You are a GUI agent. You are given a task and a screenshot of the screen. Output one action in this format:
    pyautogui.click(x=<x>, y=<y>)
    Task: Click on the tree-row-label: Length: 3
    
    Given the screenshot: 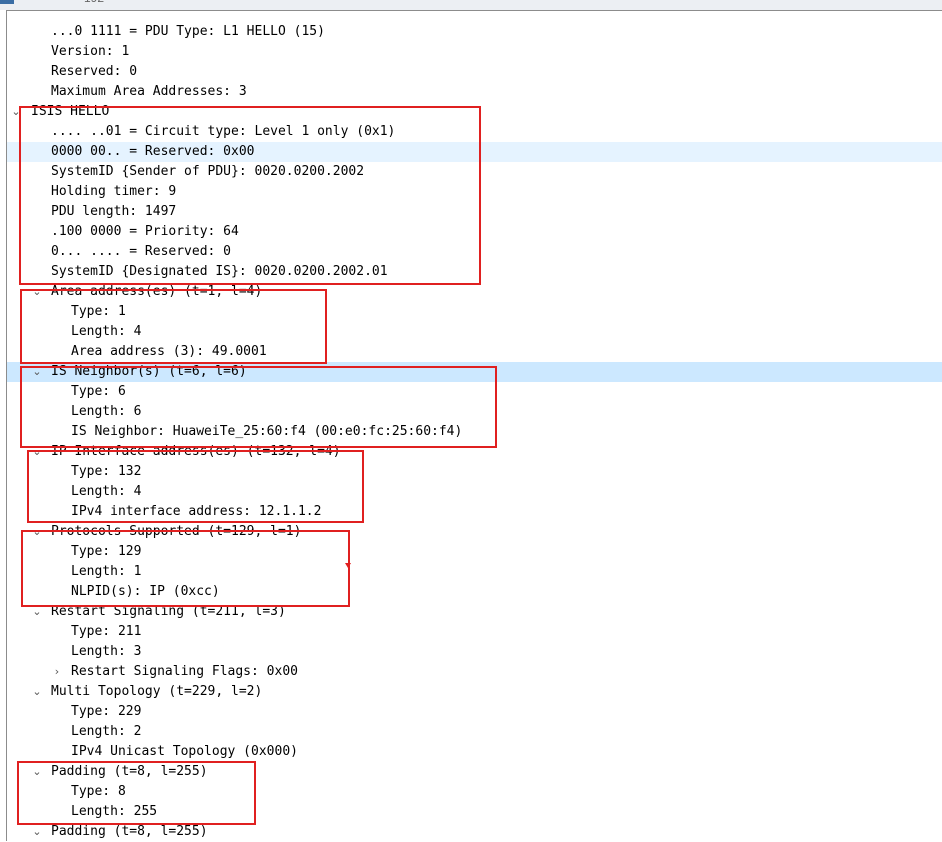 What is the action you would take?
    pyautogui.click(x=106, y=651)
    